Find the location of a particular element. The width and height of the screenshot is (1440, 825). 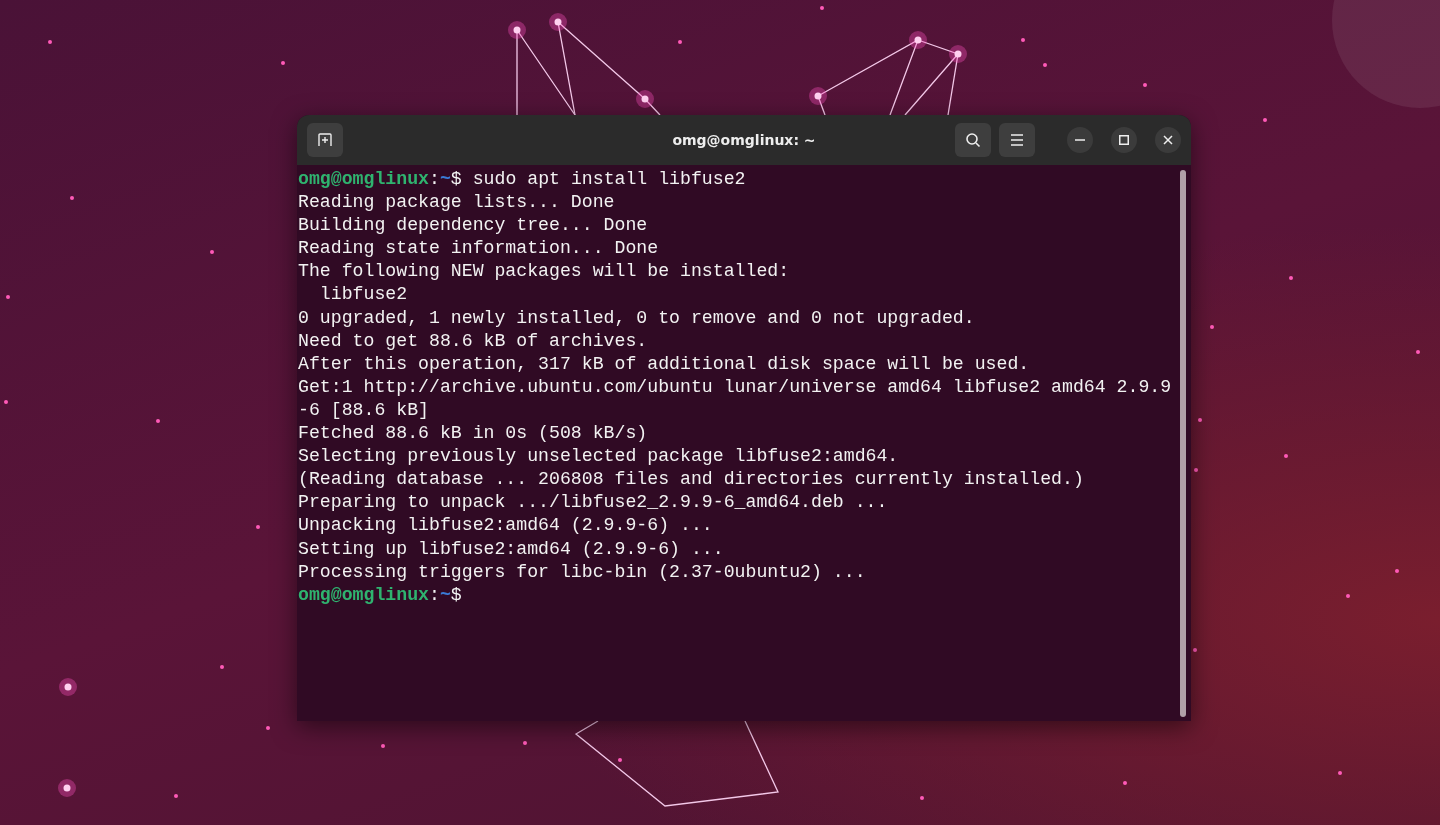

maximize-button is located at coordinates (1124, 140).